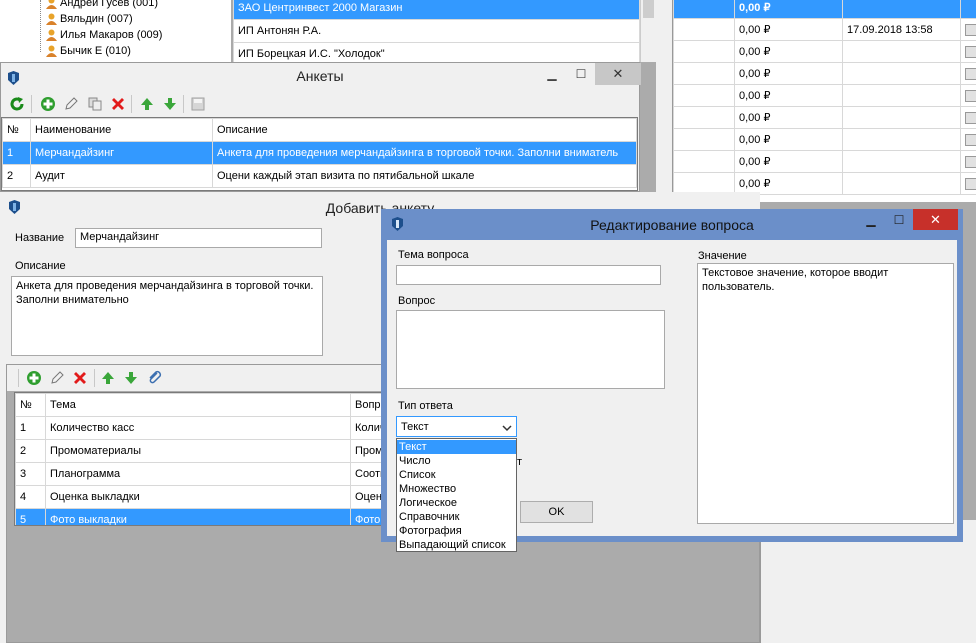  Describe the element at coordinates (556, 512) in the screenshot. I see `ok-button: OK` at that location.